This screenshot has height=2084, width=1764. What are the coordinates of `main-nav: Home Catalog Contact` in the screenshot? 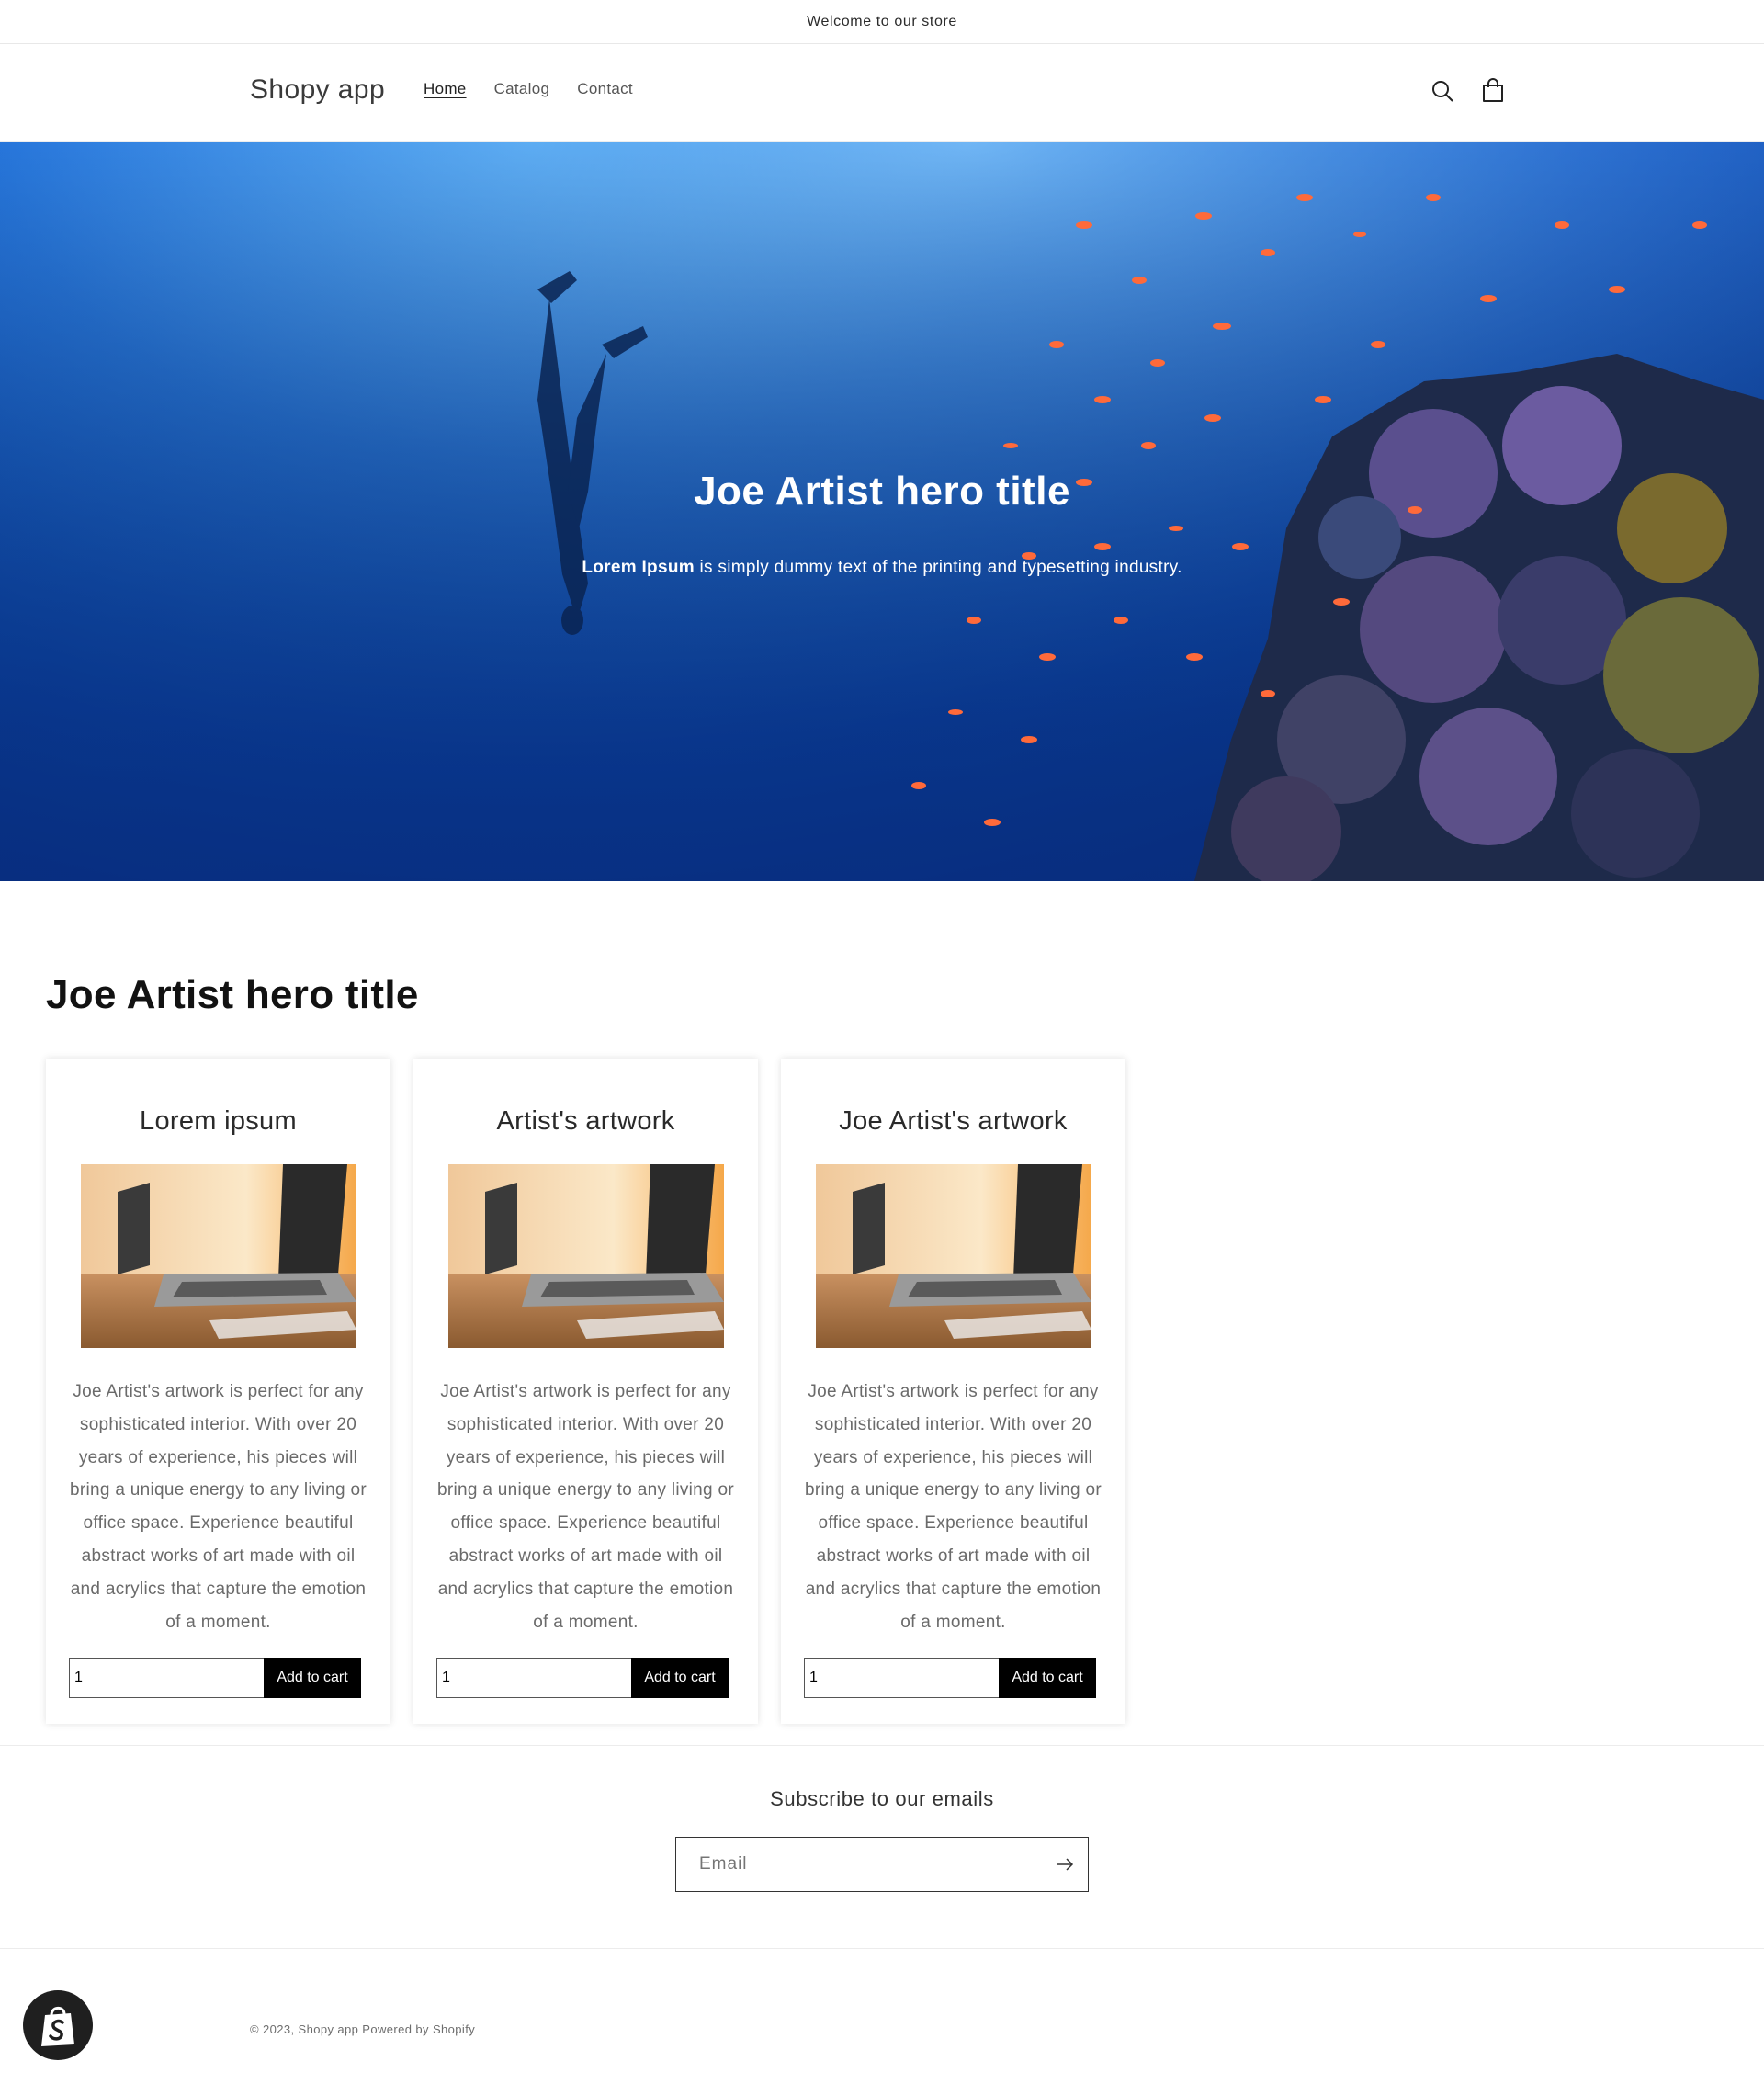 It's located at (542, 89).